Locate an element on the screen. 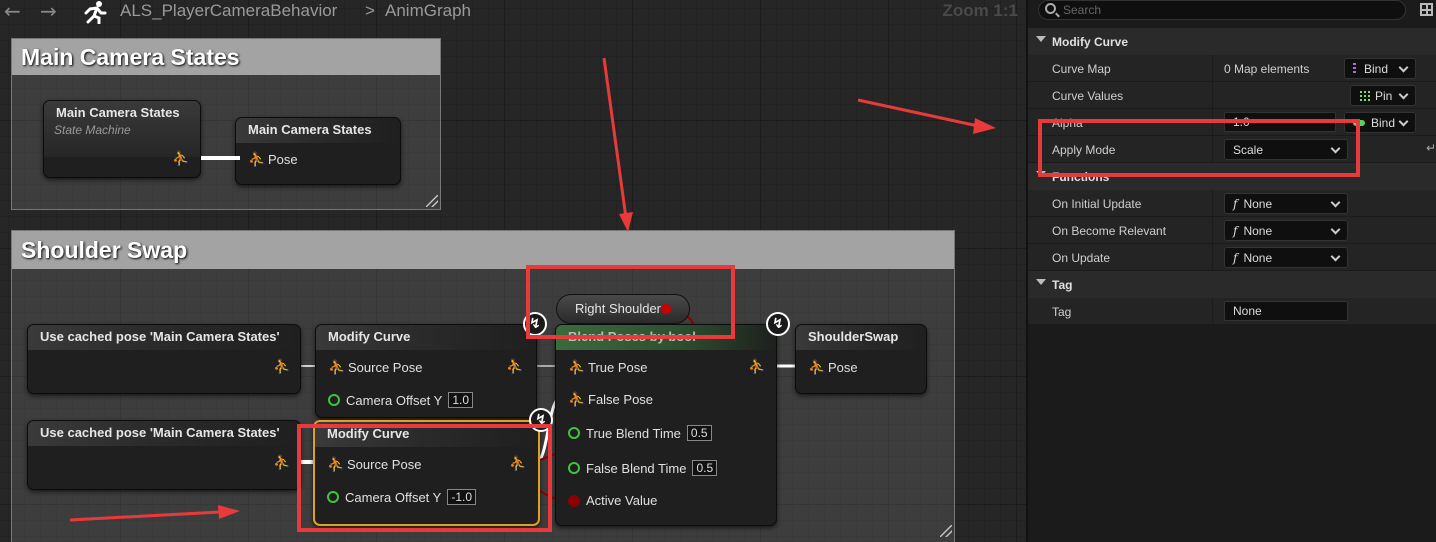 The width and height of the screenshot is (1436, 542). prop-label: Tag is located at coordinates (1062, 312).